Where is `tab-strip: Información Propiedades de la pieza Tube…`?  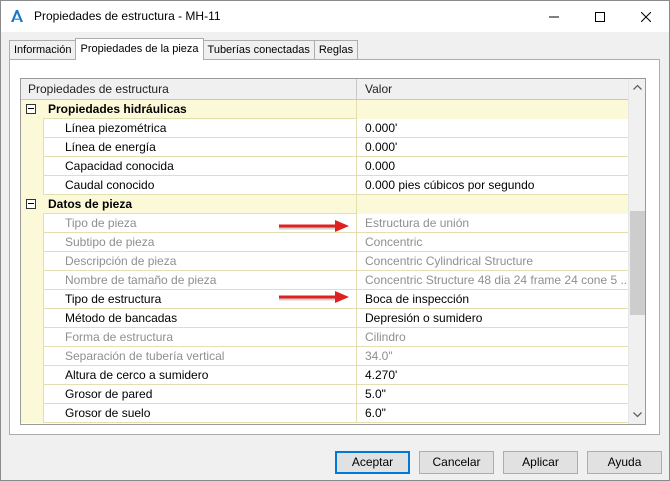 tab-strip: Información Propiedades de la pieza Tube… is located at coordinates (184, 49).